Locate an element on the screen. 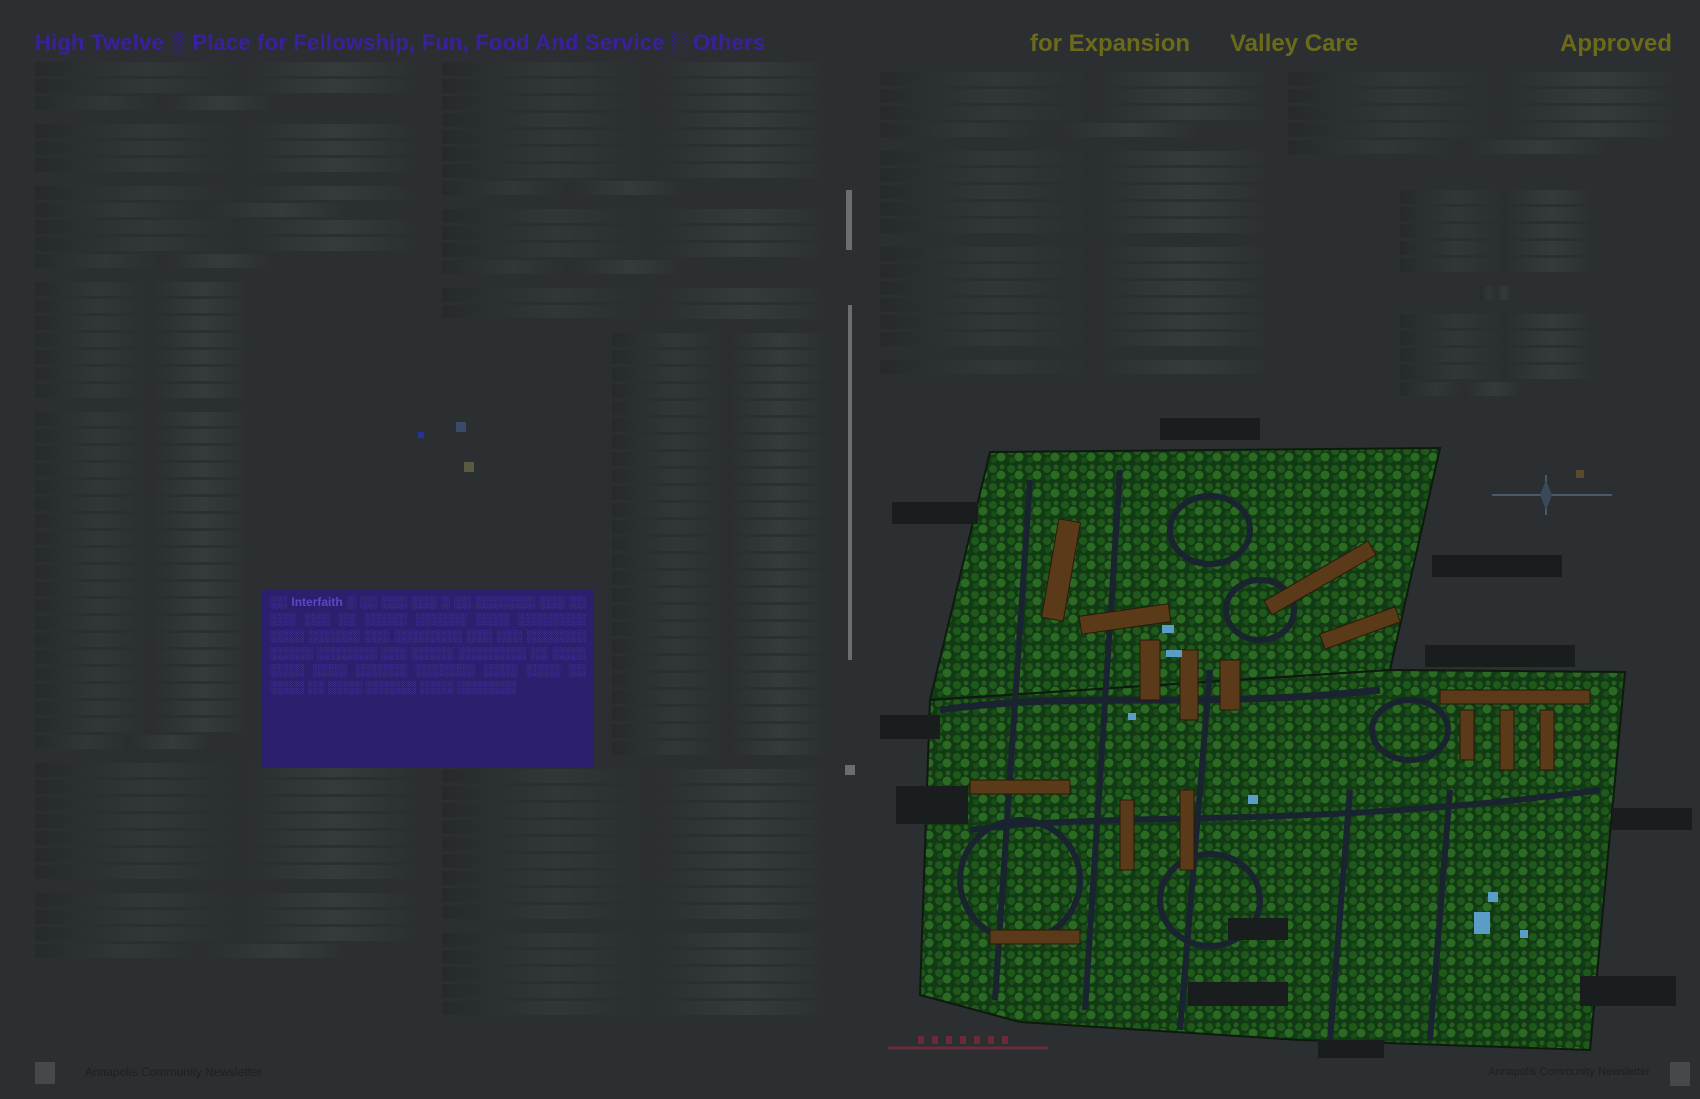  headline-right-valley-care: Valley Care is located at coordinates (1294, 43).